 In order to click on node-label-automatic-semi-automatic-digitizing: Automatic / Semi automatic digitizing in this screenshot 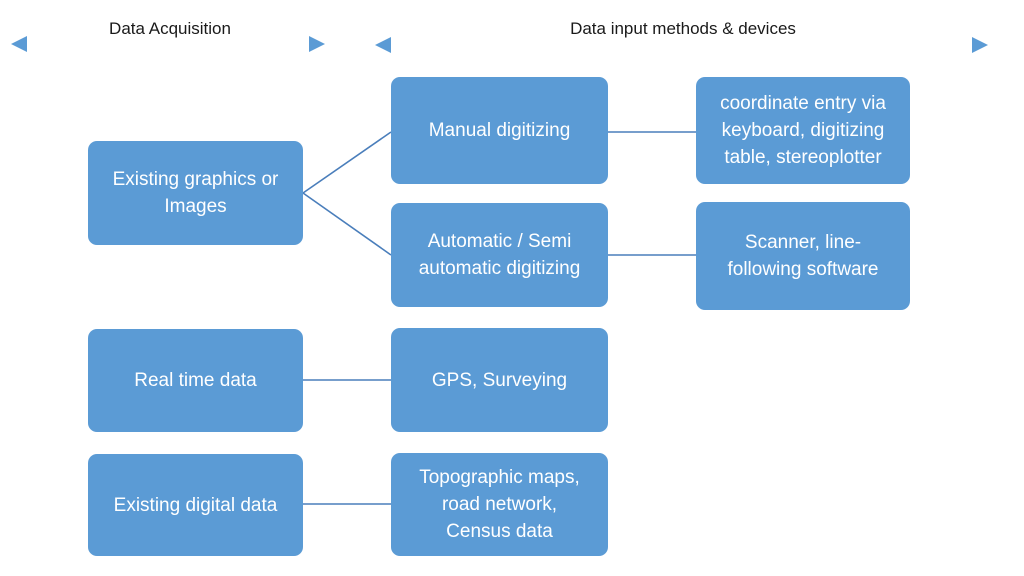, I will do `click(499, 255)`.